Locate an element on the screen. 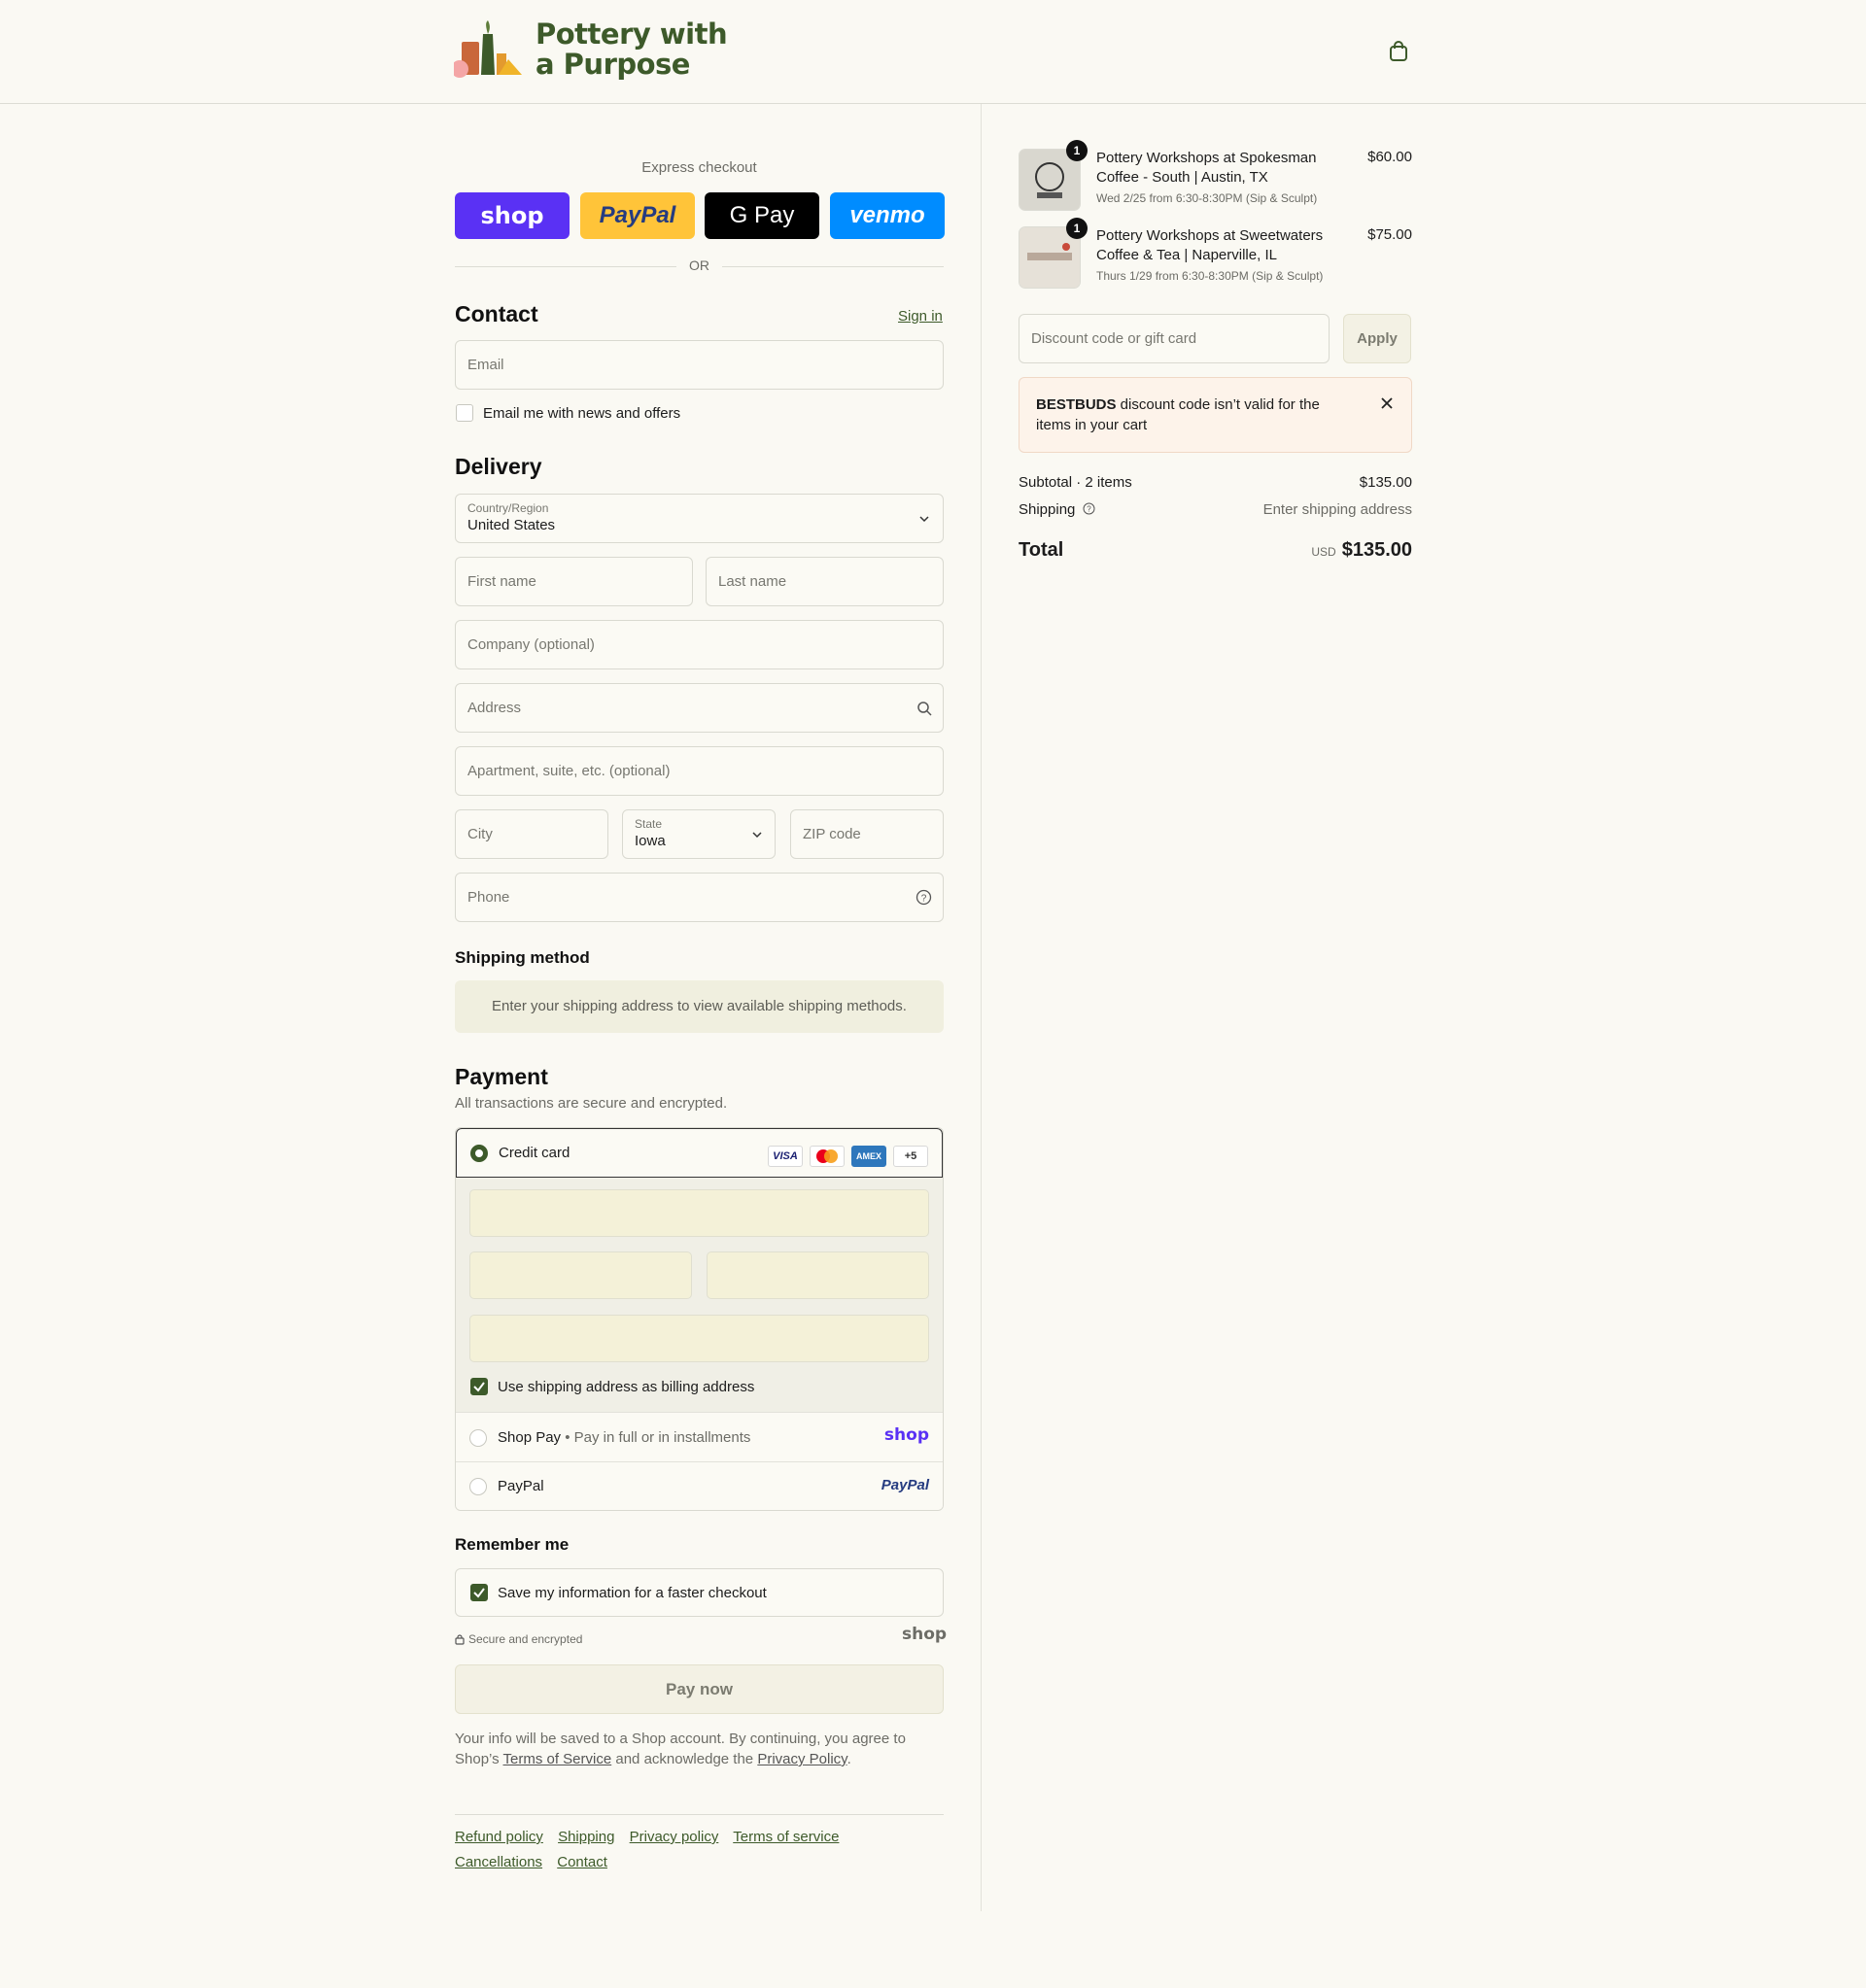 The height and width of the screenshot is (1988, 1866). google-pay-express-button: G Pay is located at coordinates (762, 215).